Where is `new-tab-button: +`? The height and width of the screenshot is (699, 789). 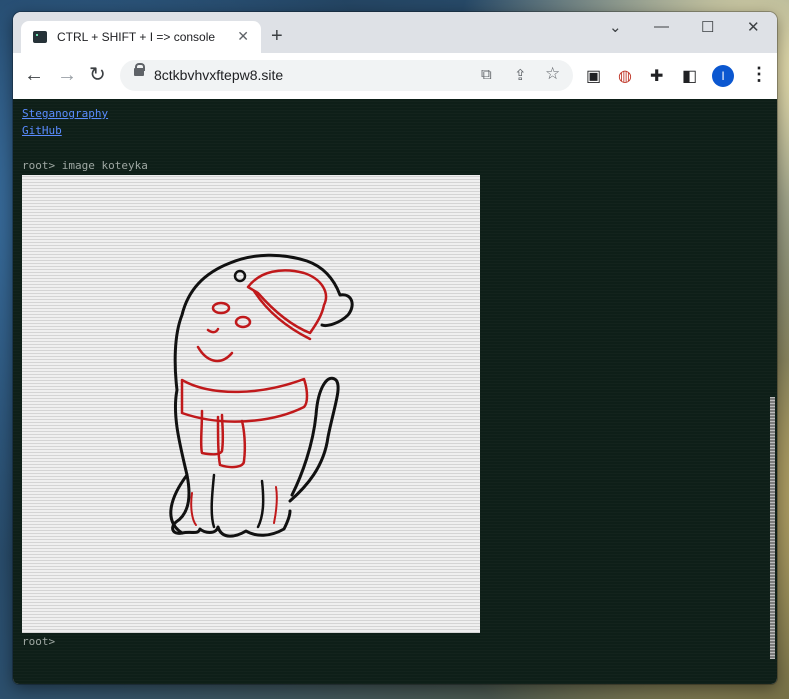
new-tab-button: + is located at coordinates (277, 36).